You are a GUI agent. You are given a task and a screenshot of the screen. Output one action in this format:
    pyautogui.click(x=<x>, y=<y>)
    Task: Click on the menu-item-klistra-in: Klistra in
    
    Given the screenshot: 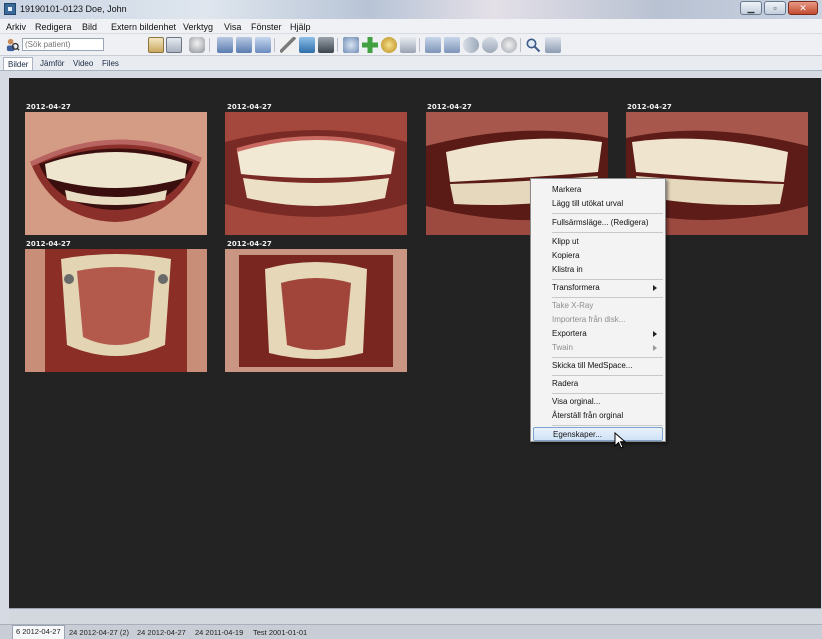 What is the action you would take?
    pyautogui.click(x=598, y=270)
    